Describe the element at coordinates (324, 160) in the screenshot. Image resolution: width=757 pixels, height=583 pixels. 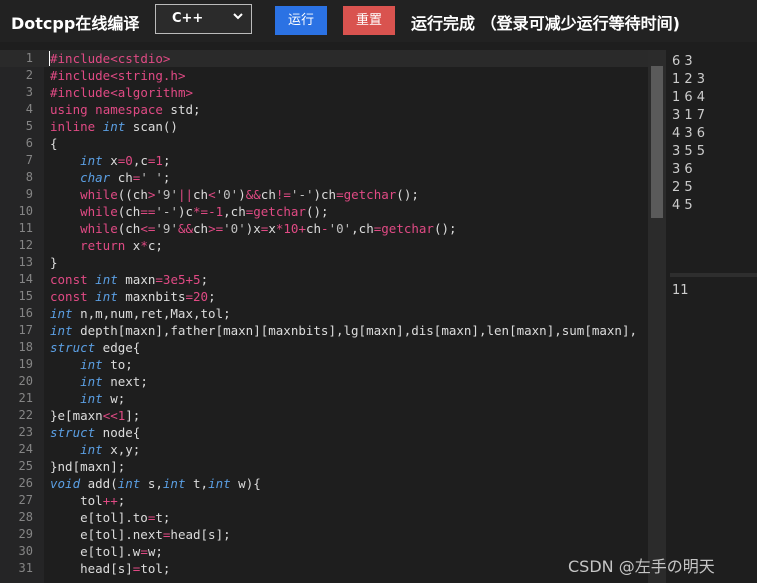
I see `code-line: 7 int x=0,c=1;` at that location.